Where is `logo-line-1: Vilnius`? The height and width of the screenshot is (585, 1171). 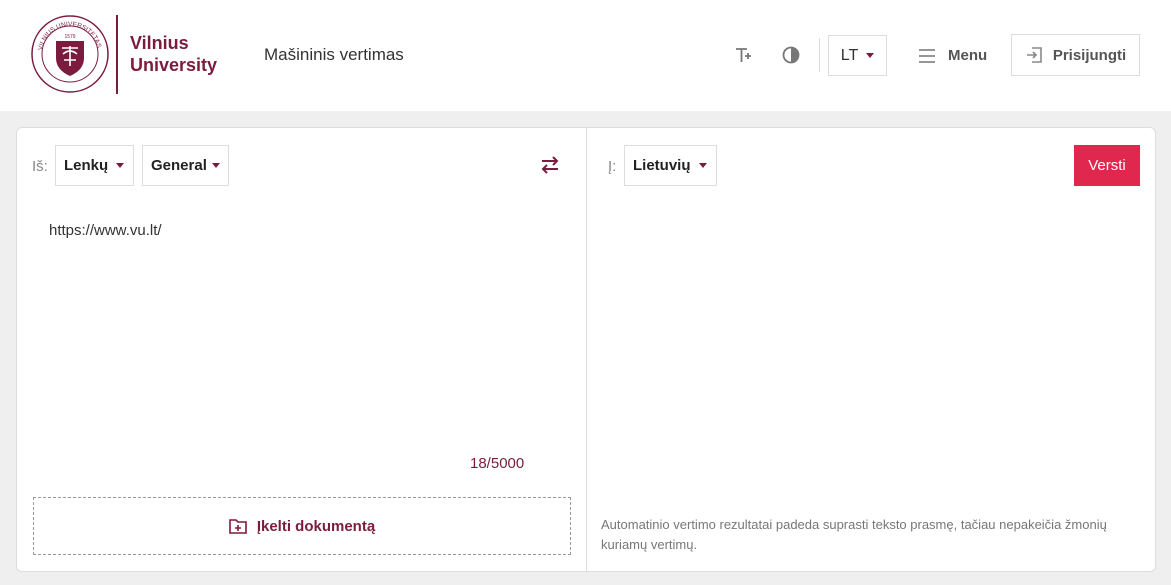 logo-line-1: Vilnius is located at coordinates (159, 43).